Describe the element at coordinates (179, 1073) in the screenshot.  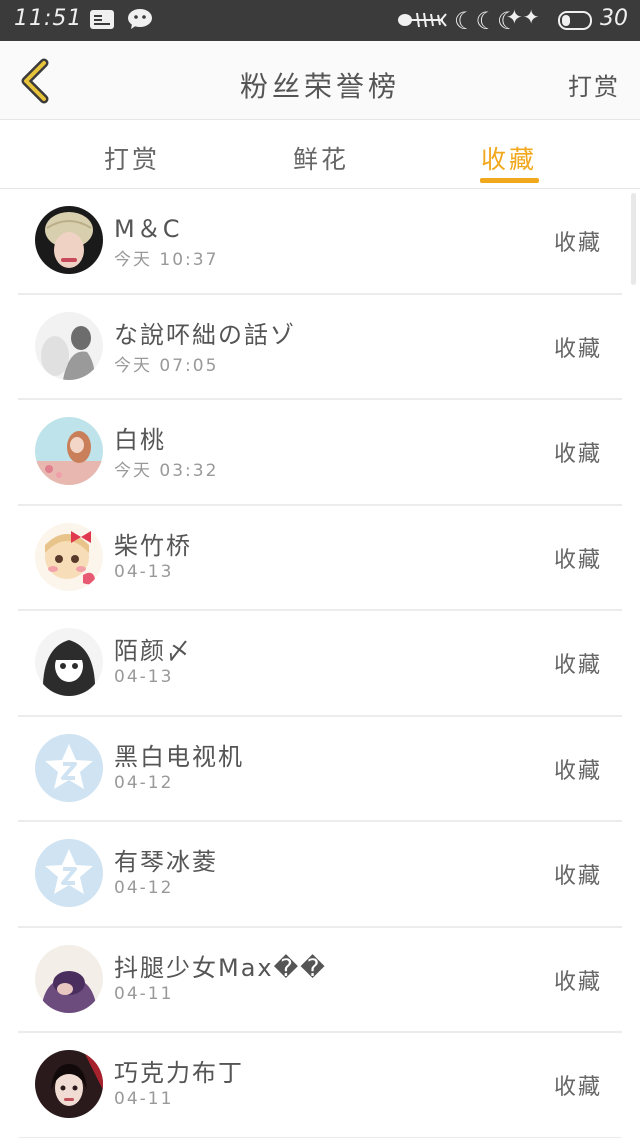
I see `fan-name: 巧克力布丁` at that location.